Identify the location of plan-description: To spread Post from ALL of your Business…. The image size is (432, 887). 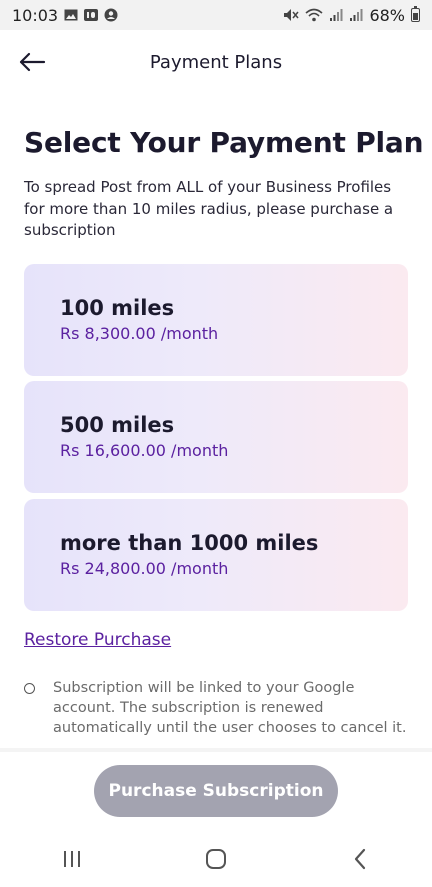
(209, 208).